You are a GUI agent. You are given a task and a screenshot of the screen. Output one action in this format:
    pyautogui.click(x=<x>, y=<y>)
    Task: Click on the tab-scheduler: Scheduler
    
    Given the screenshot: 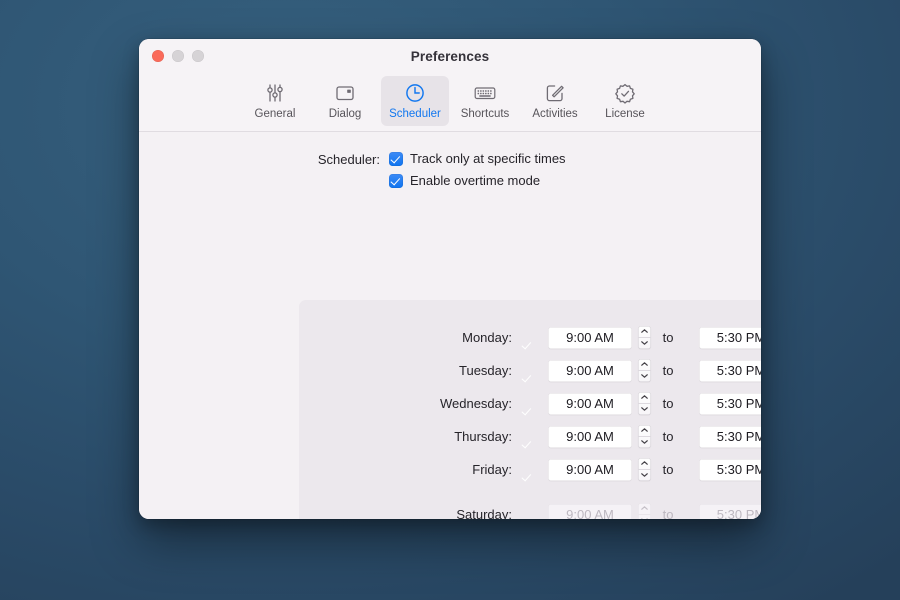 What is the action you would take?
    pyautogui.click(x=415, y=101)
    